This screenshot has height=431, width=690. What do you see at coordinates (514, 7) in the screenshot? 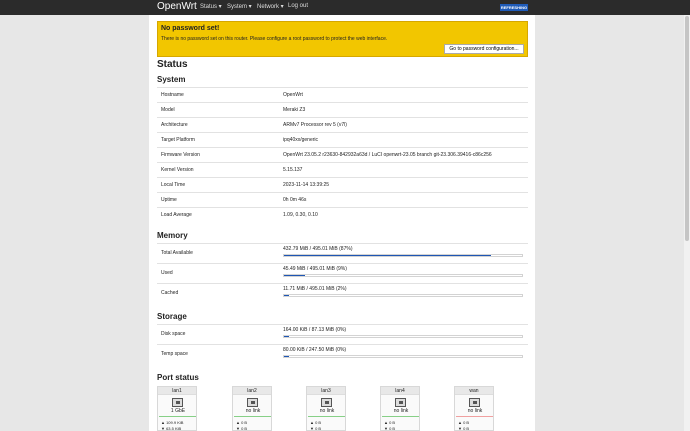
I see `refresh-indicator: REFRESHING` at bounding box center [514, 7].